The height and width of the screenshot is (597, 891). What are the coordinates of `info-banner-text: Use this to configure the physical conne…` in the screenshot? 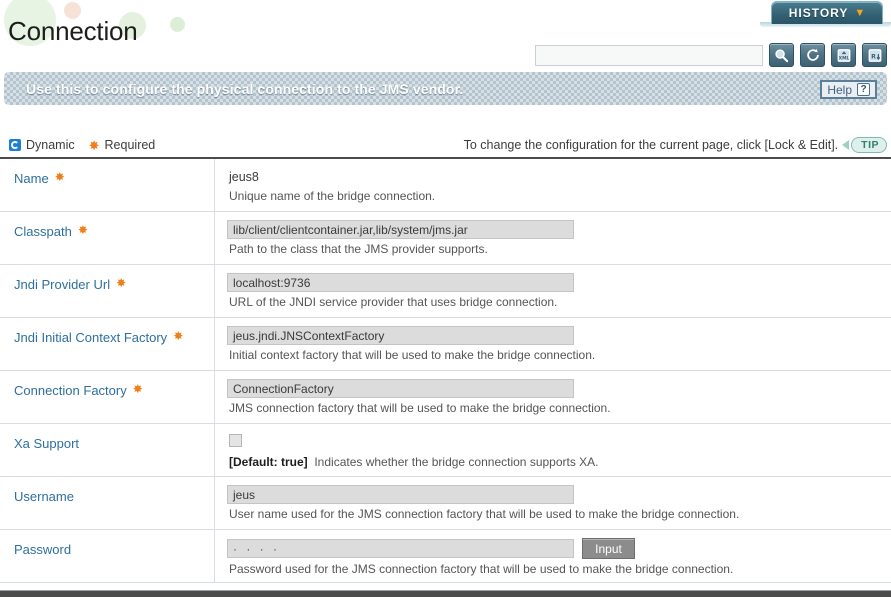 It's located at (245, 89).